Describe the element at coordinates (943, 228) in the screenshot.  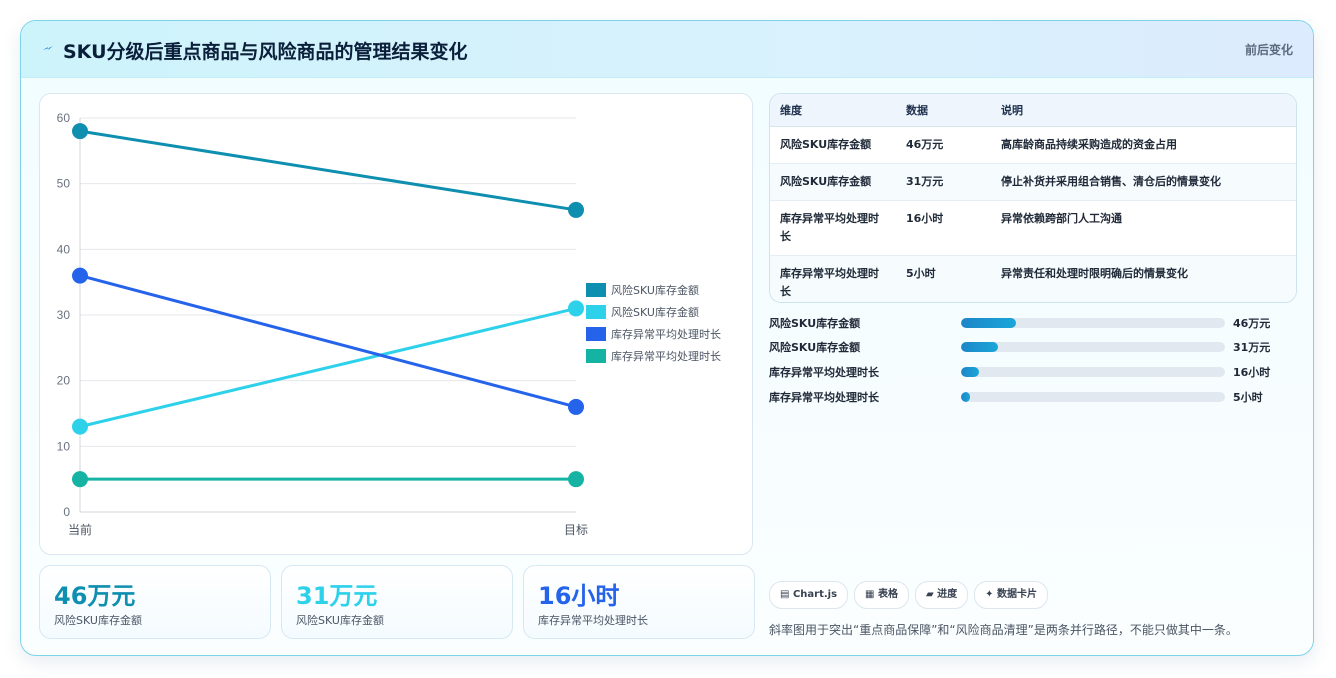
I see `table-cell: 16小时` at that location.